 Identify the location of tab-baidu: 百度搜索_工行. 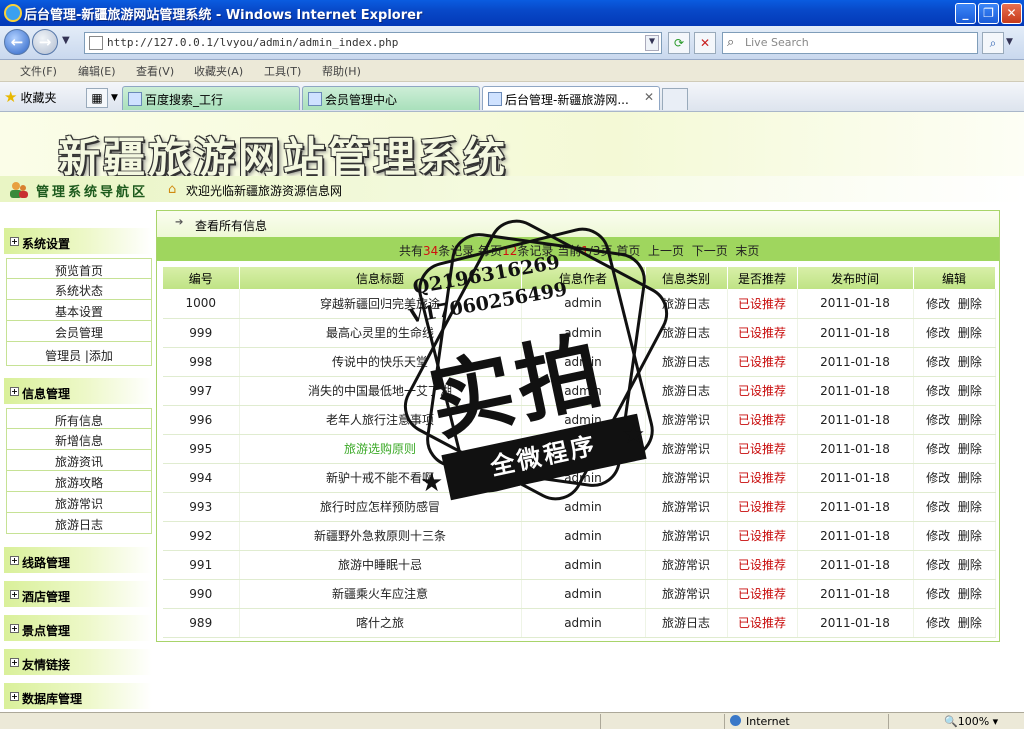
(211, 98).